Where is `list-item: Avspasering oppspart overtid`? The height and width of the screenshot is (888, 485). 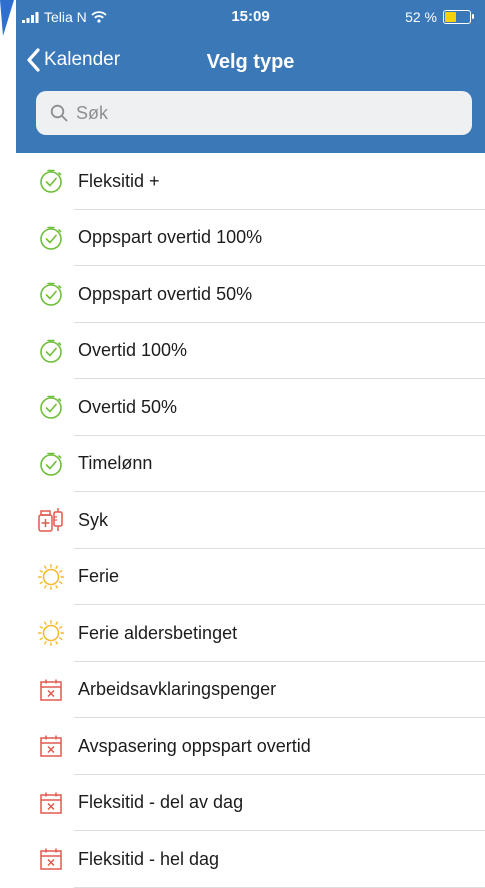
list-item: Avspasering oppspart overtid is located at coordinates (250, 746).